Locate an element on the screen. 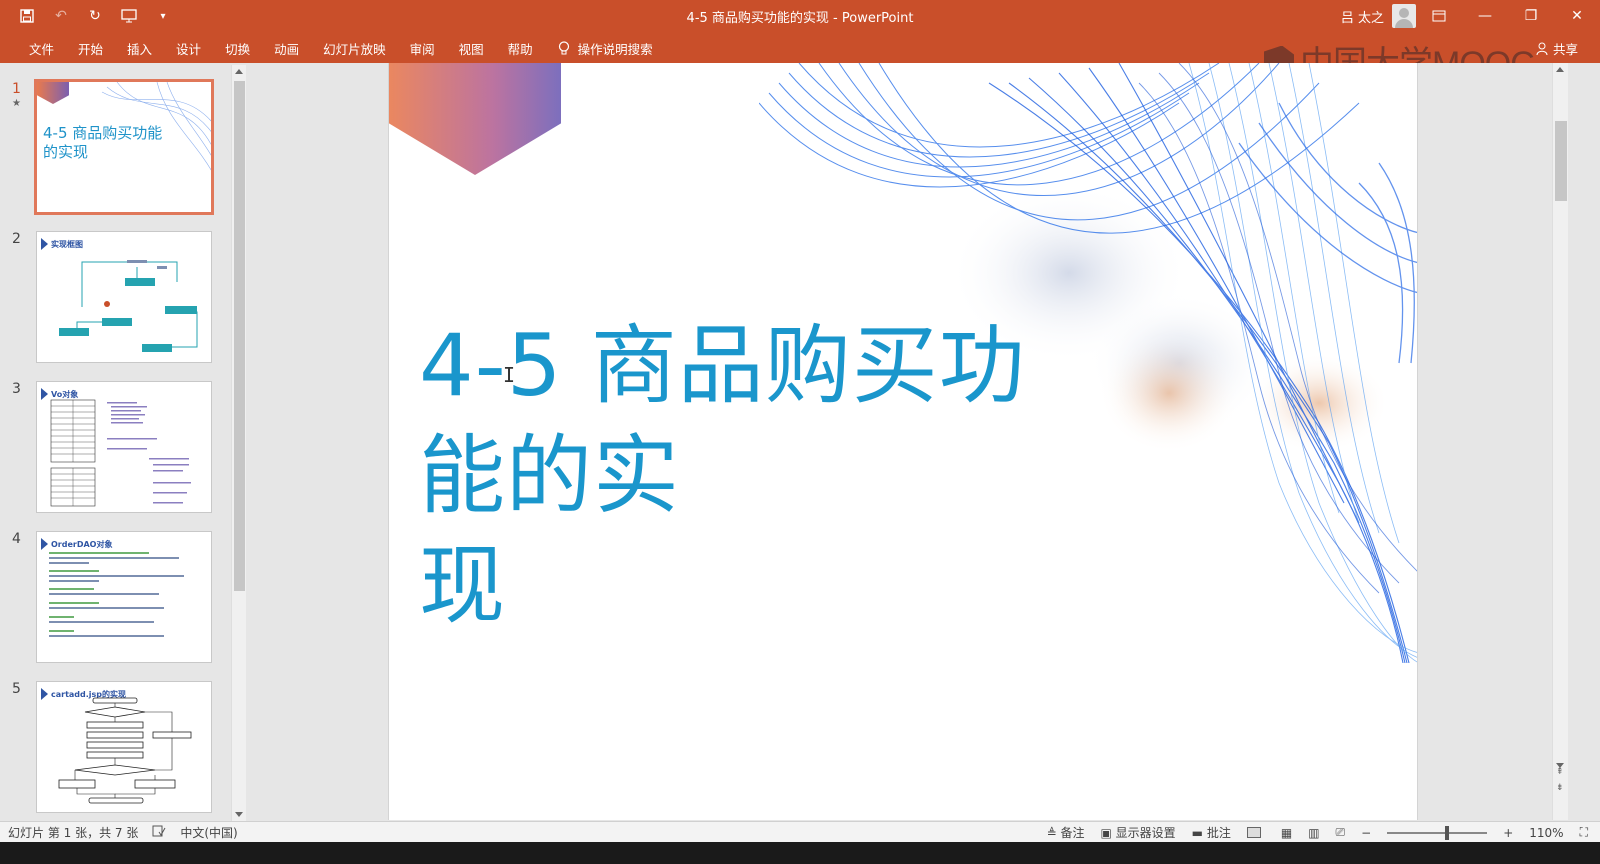  i-beam-cursor-icon: I is located at coordinates (509, 375).